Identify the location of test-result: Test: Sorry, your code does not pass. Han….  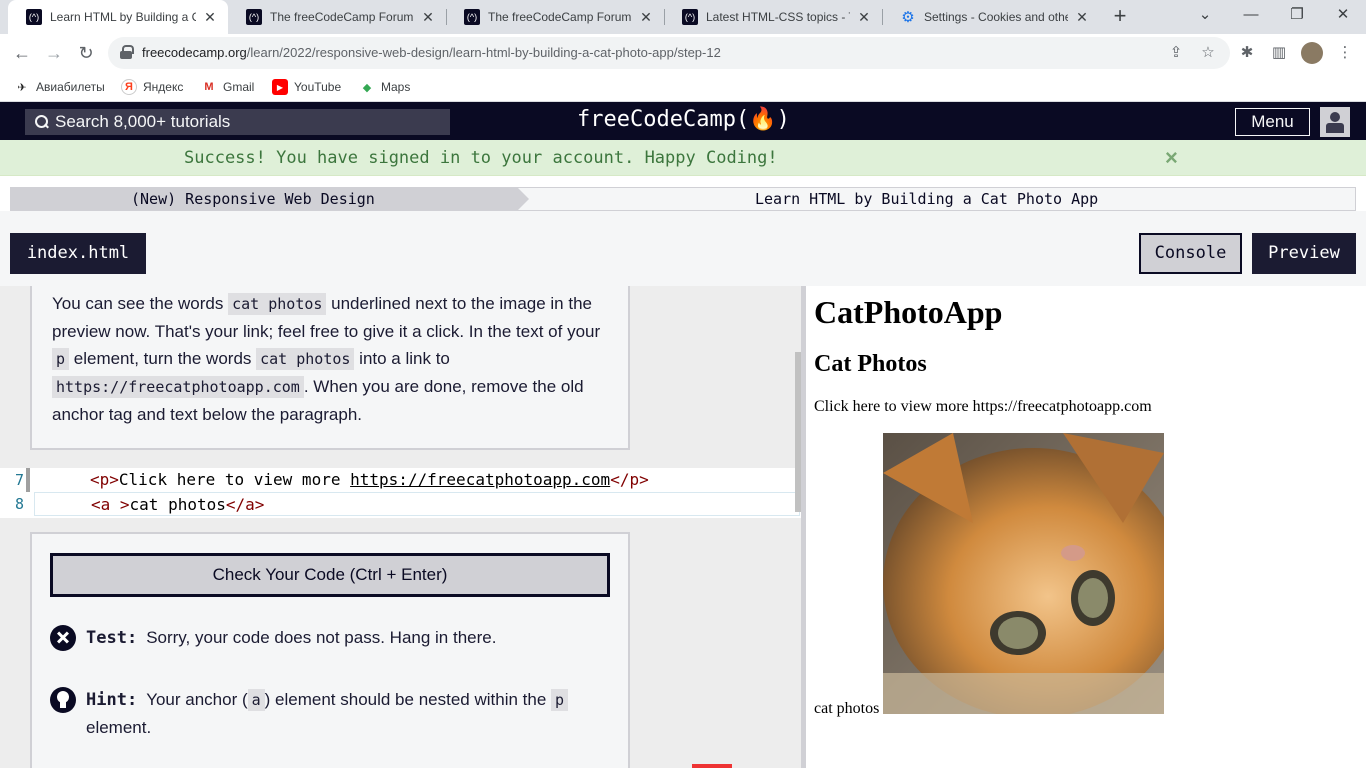
(330, 638).